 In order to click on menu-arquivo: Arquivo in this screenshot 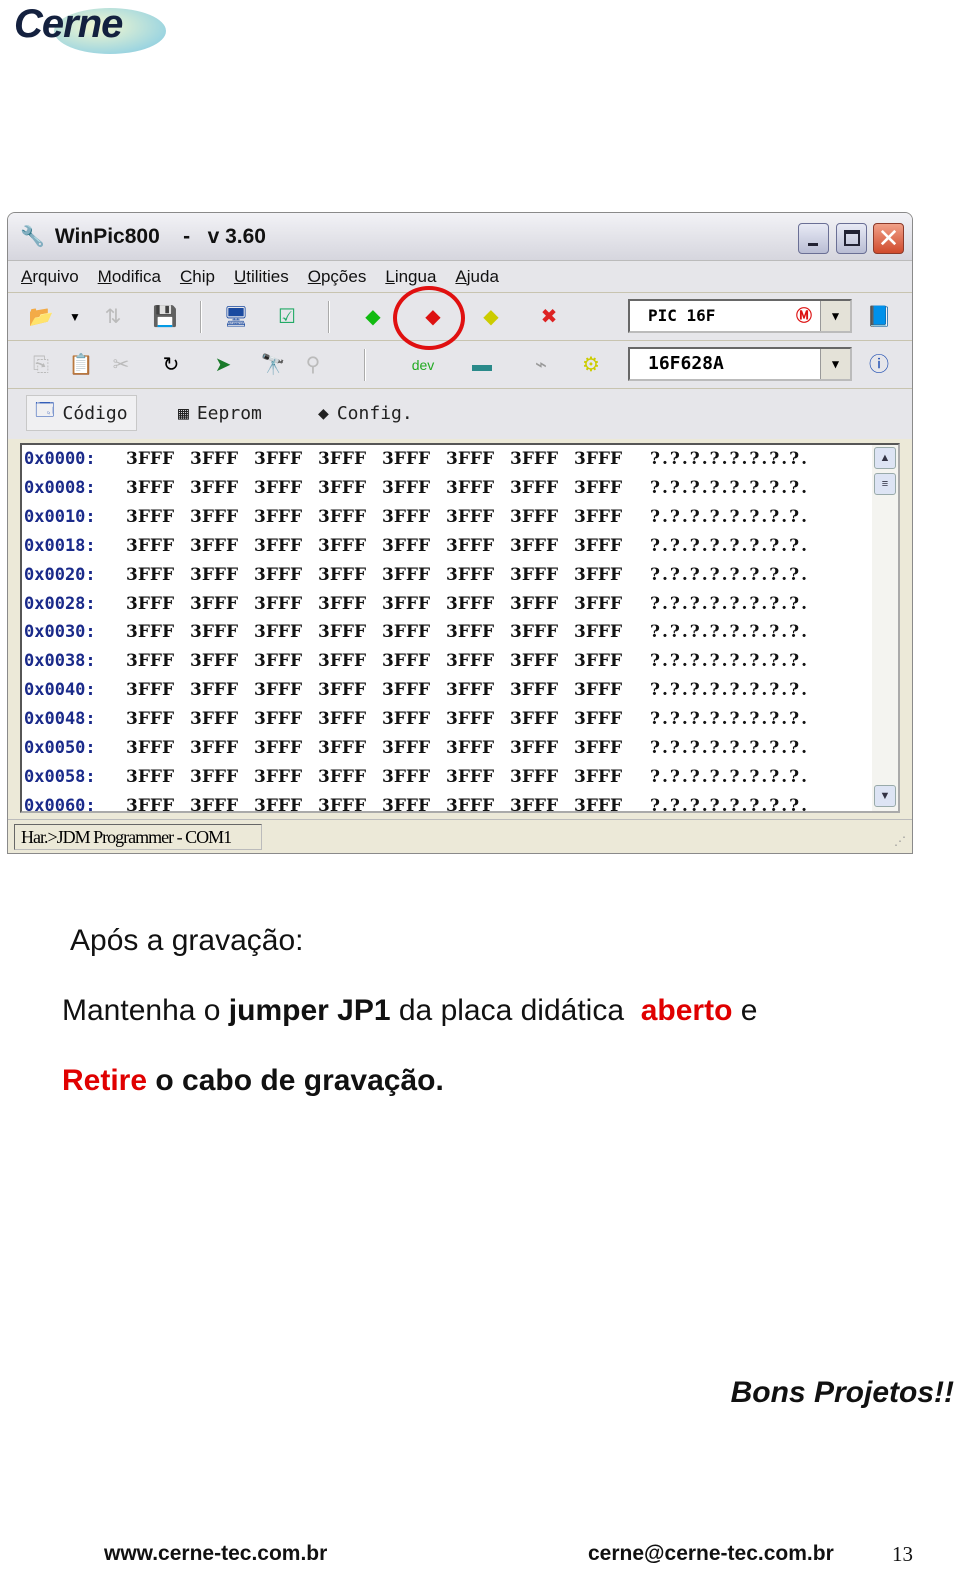, I will do `click(50, 277)`.